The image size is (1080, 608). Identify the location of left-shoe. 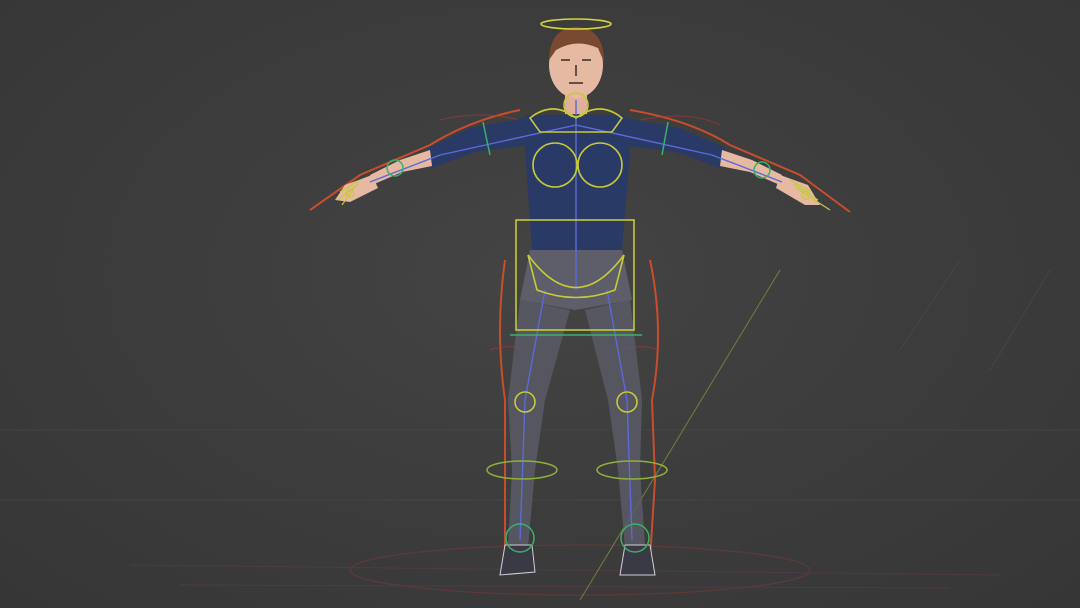
(517, 560).